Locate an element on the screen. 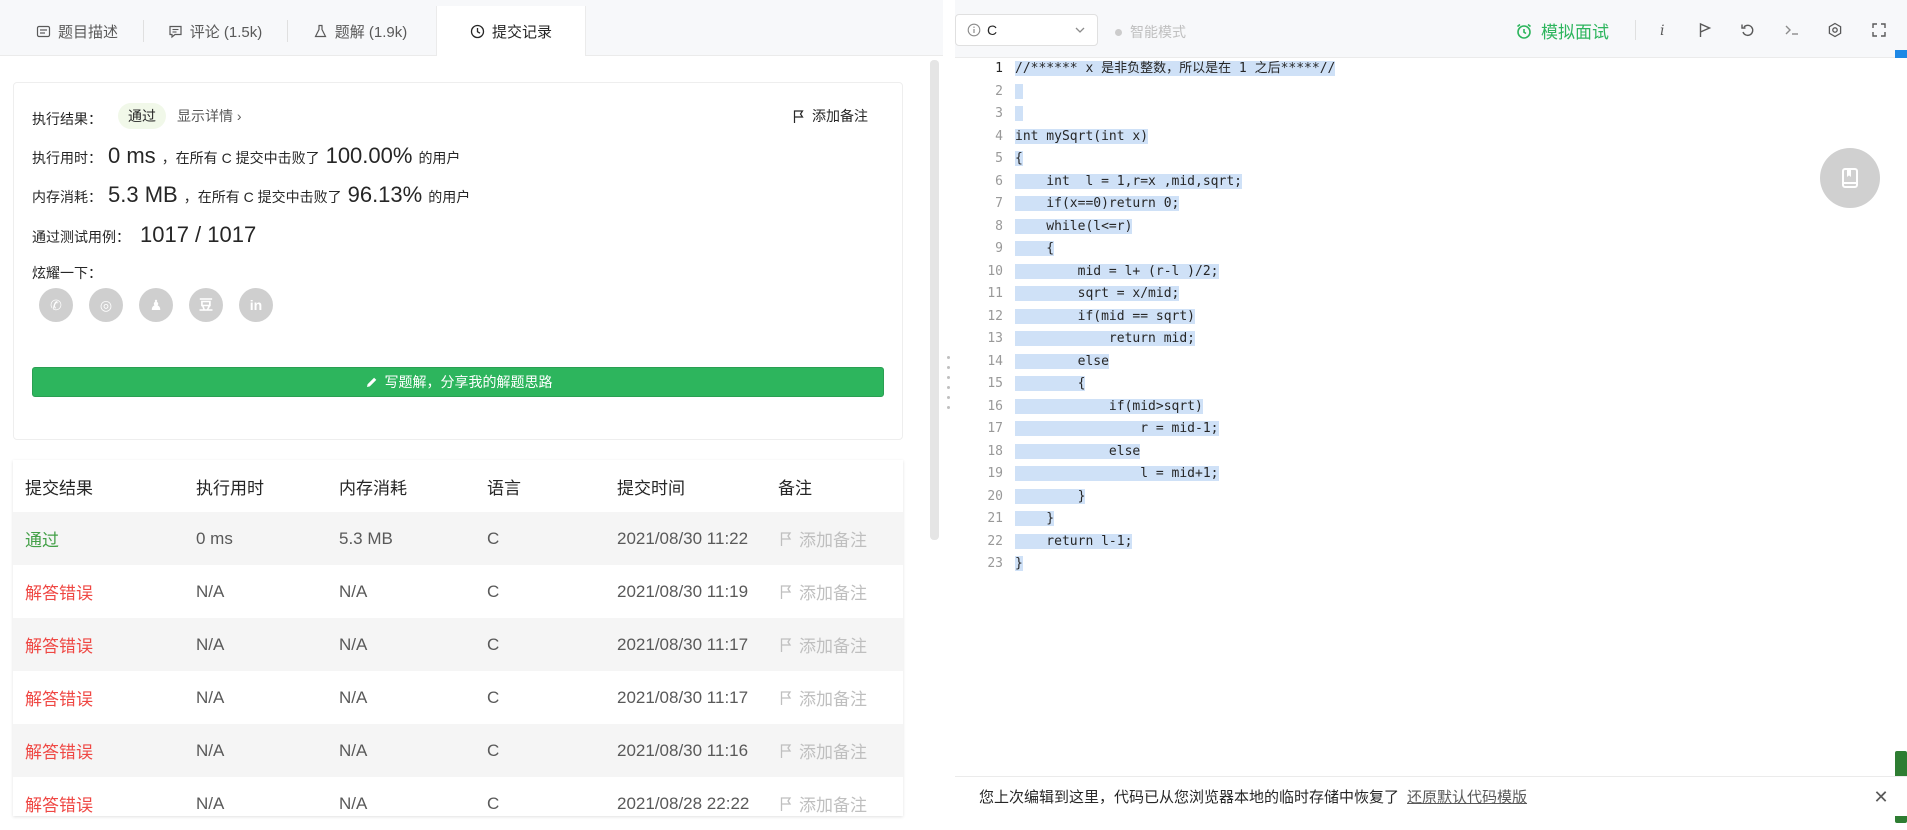  qq-icon: ♟ is located at coordinates (156, 305).